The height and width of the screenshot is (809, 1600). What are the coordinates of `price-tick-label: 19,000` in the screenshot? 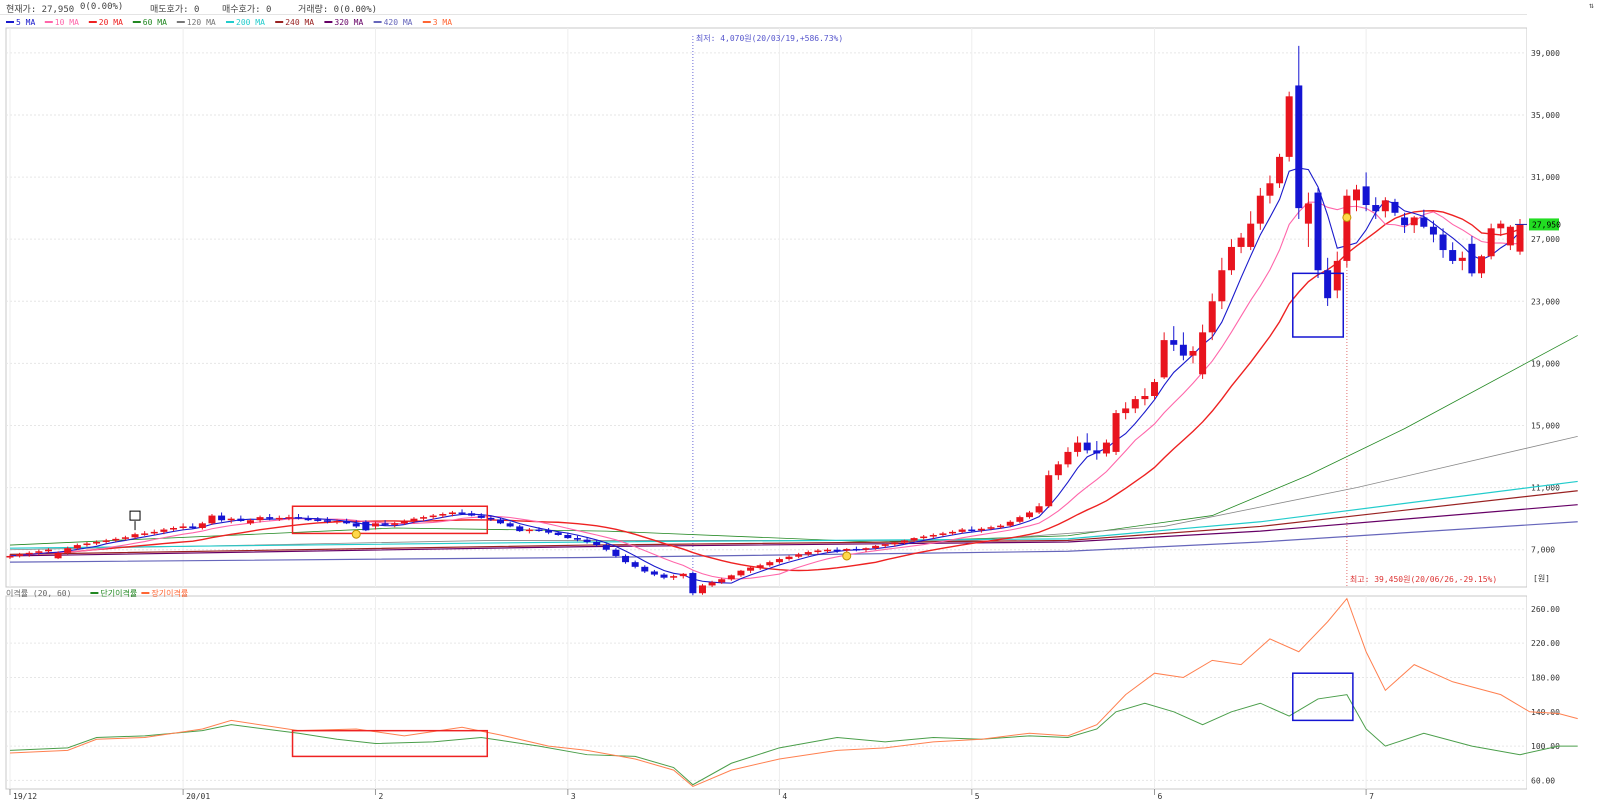 It's located at (1545, 363).